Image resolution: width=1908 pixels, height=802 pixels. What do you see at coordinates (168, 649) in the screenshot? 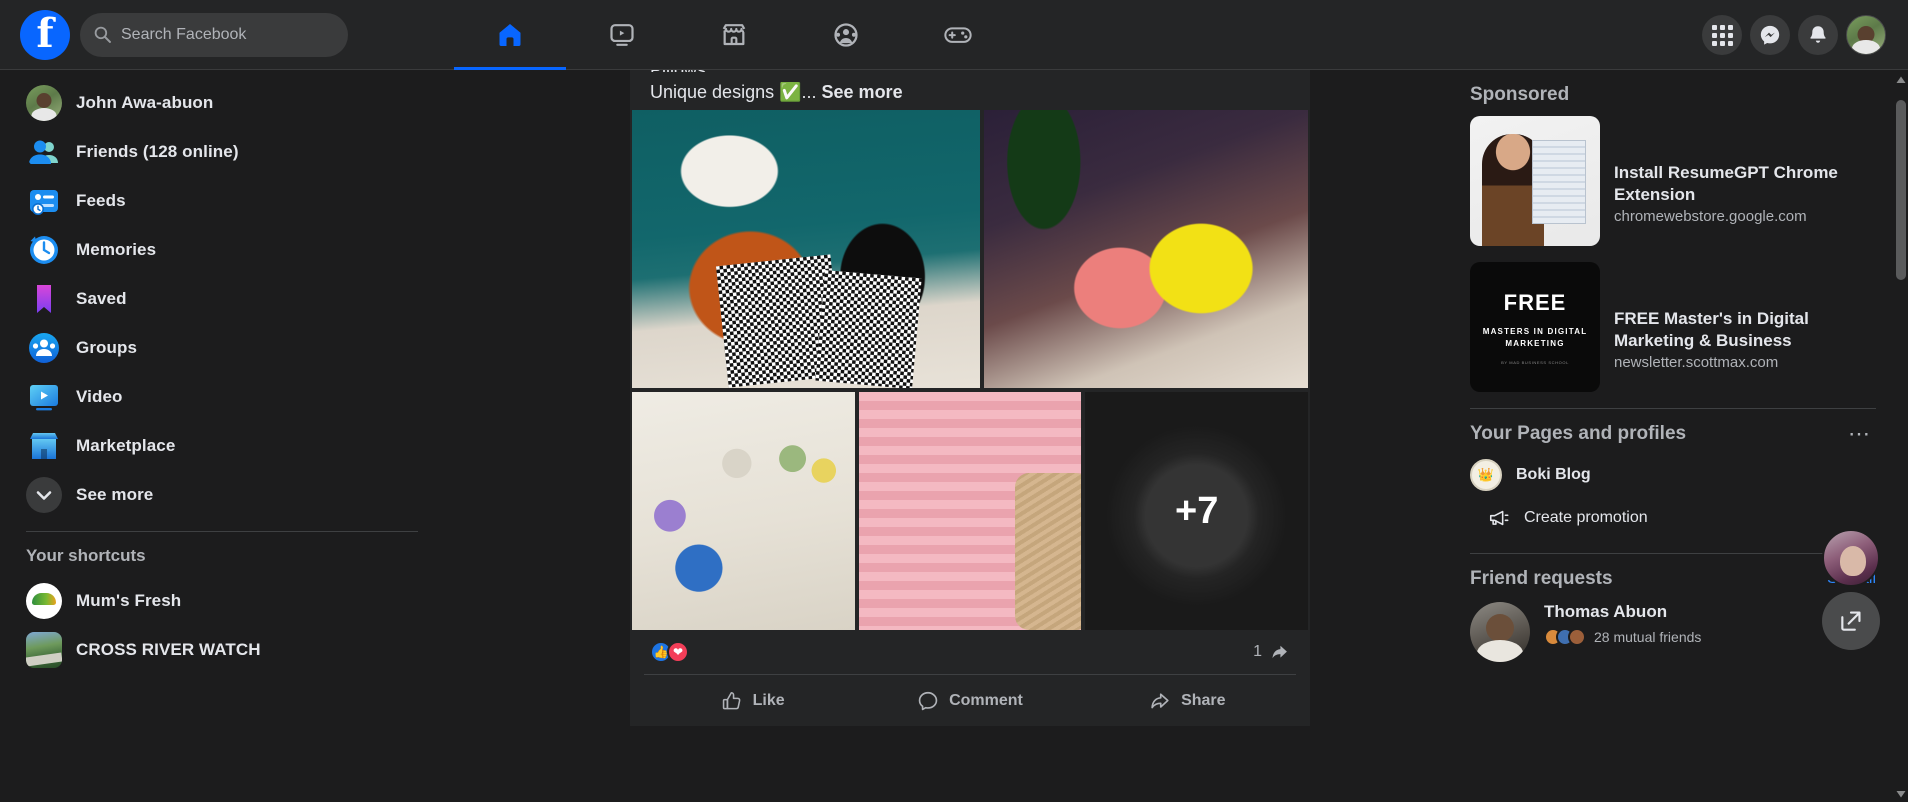
I see `shortcut-label: CROSS RIVER WATCH` at bounding box center [168, 649].